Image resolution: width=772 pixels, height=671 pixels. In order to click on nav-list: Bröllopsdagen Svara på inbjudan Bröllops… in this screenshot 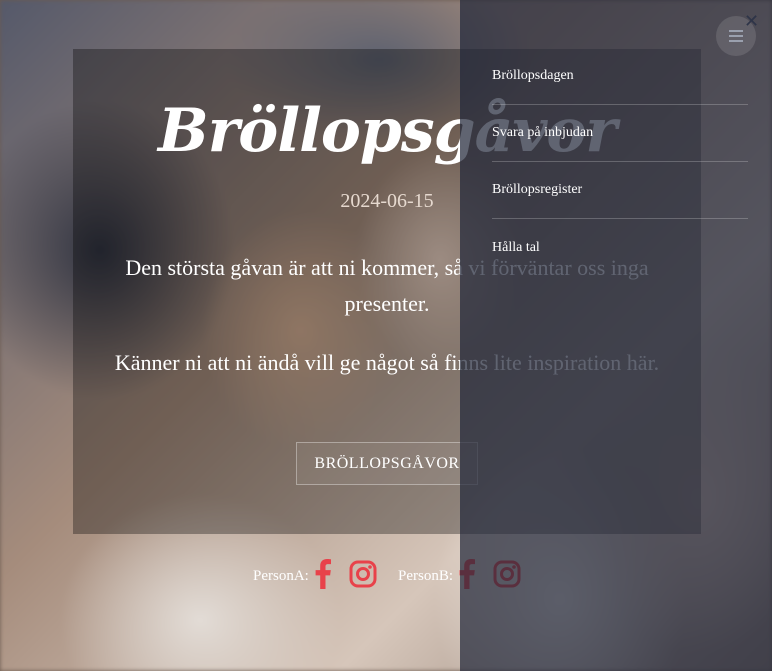, I will do `click(620, 162)`.